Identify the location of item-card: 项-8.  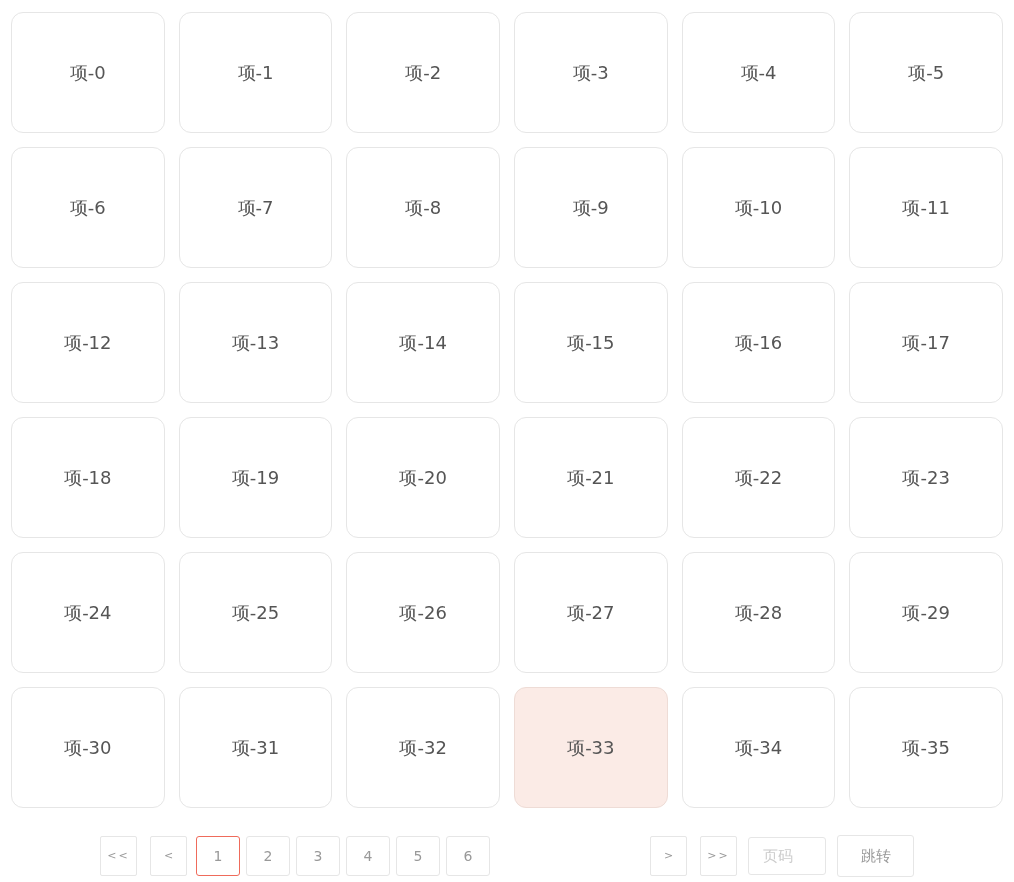
(423, 207).